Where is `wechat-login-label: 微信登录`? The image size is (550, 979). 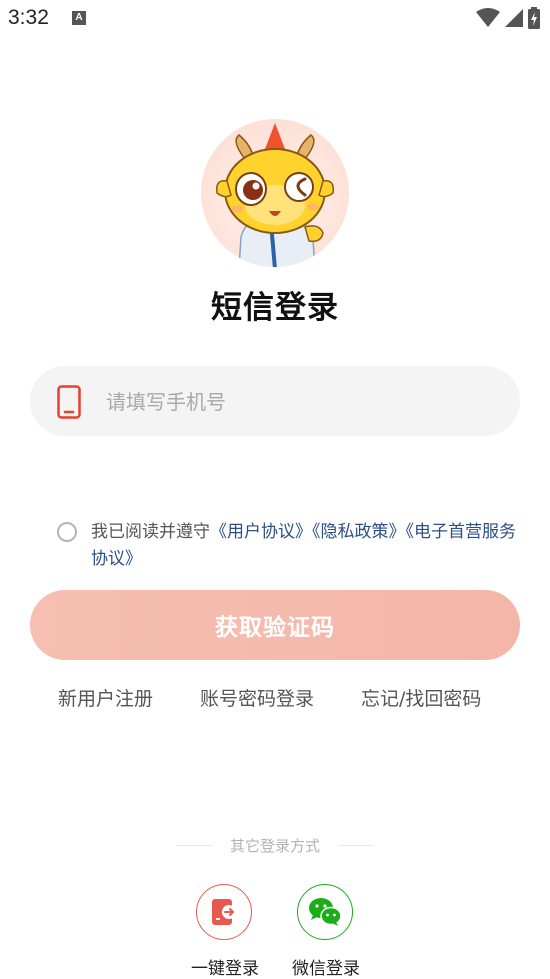 wechat-login-label: 微信登录 is located at coordinates (326, 969).